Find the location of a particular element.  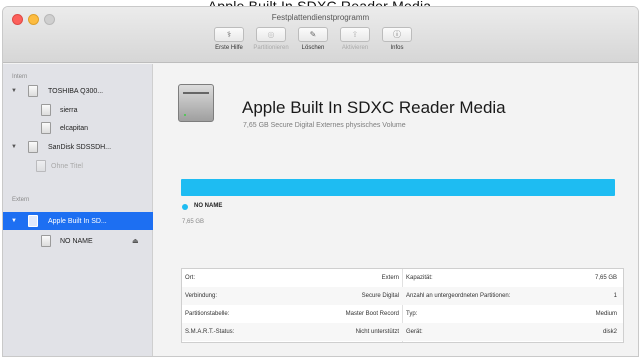

sidebar-item-no-name: NO NAME ⏏ is located at coordinates (78, 241).